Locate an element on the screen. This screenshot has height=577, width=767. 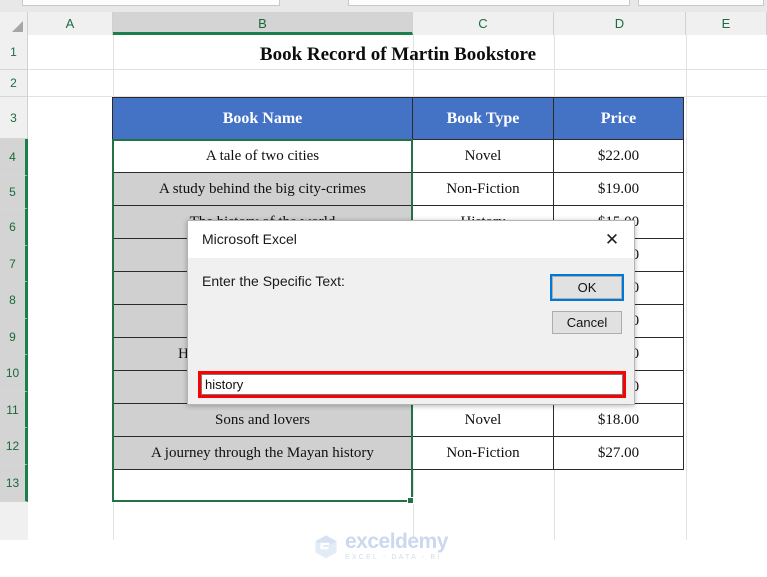
row-header-8: 8 is located at coordinates (14, 300).